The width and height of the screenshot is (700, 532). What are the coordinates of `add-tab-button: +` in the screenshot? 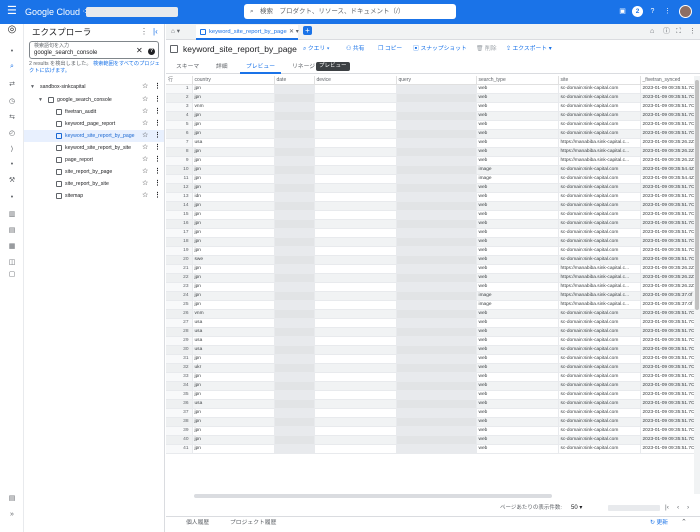 It's located at (307, 30).